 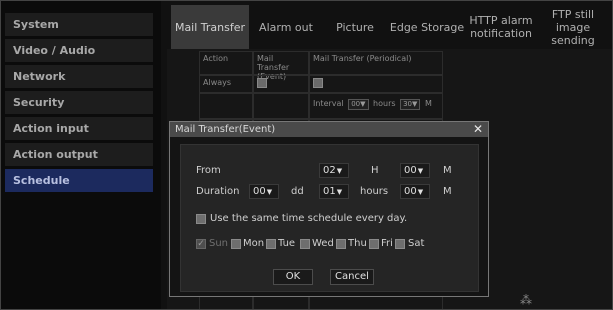 I want to click on duration-days-unit: dd, so click(x=297, y=191).